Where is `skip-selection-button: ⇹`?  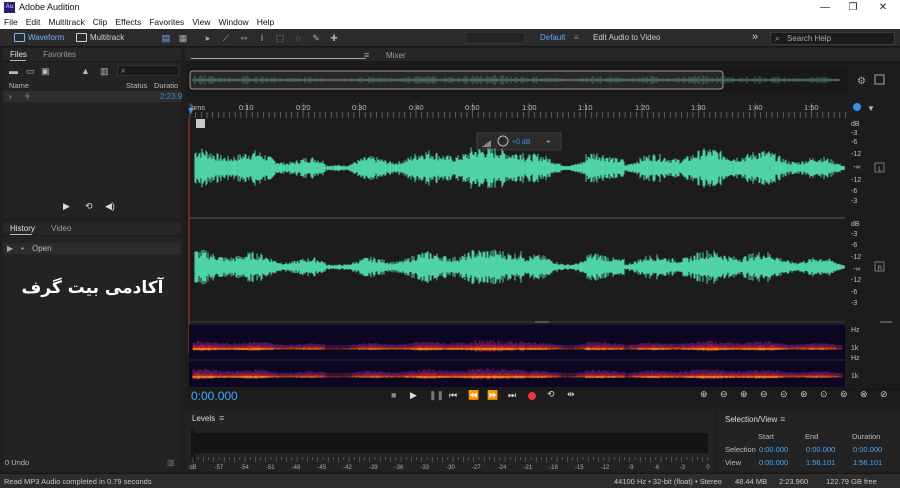 skip-selection-button: ⇹ is located at coordinates (571, 394).